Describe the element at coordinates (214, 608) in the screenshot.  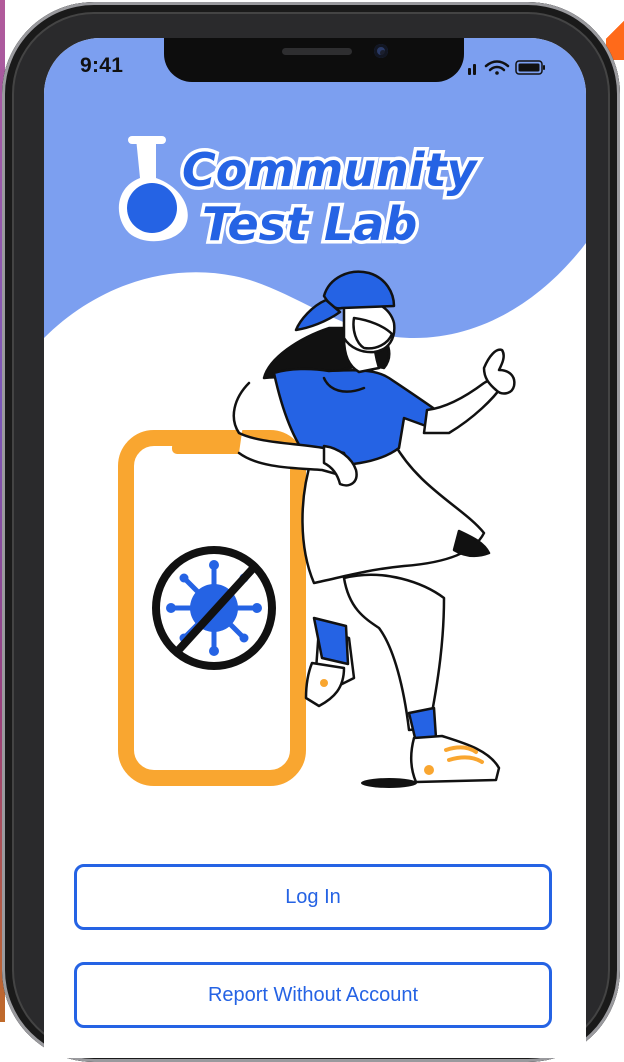
I see `no-virus-icon` at that location.